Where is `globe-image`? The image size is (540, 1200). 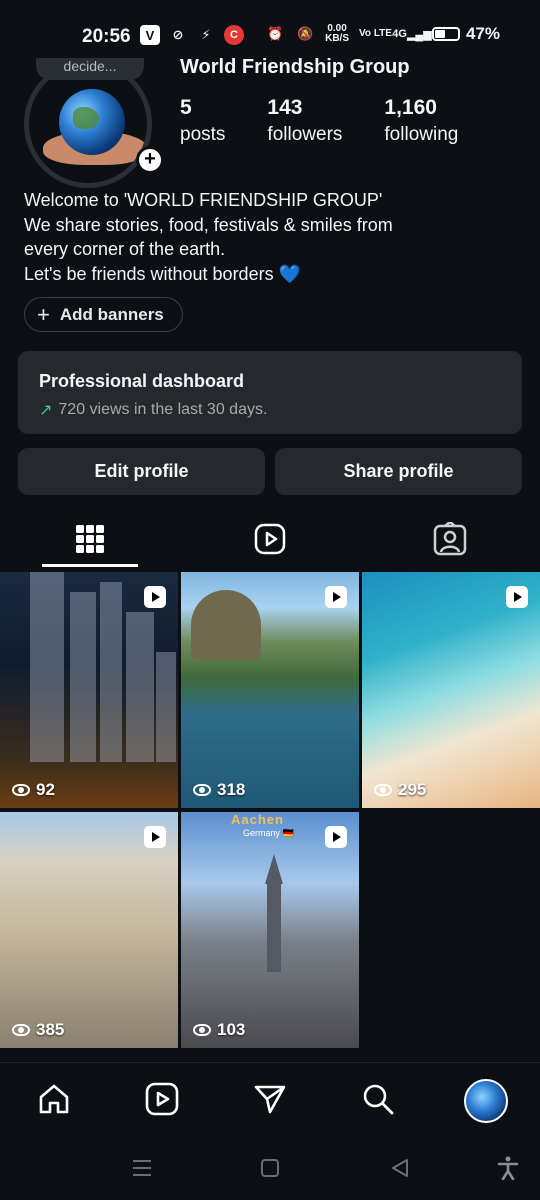 globe-image is located at coordinates (92, 122).